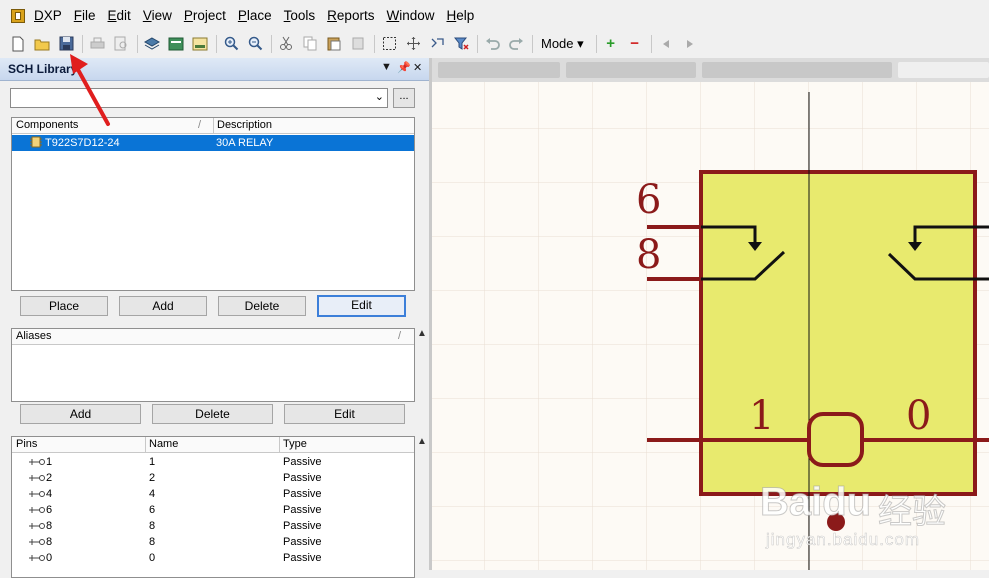 The height and width of the screenshot is (578, 989). Describe the element at coordinates (262, 306) in the screenshot. I see `delete-component-button: Delete` at that location.